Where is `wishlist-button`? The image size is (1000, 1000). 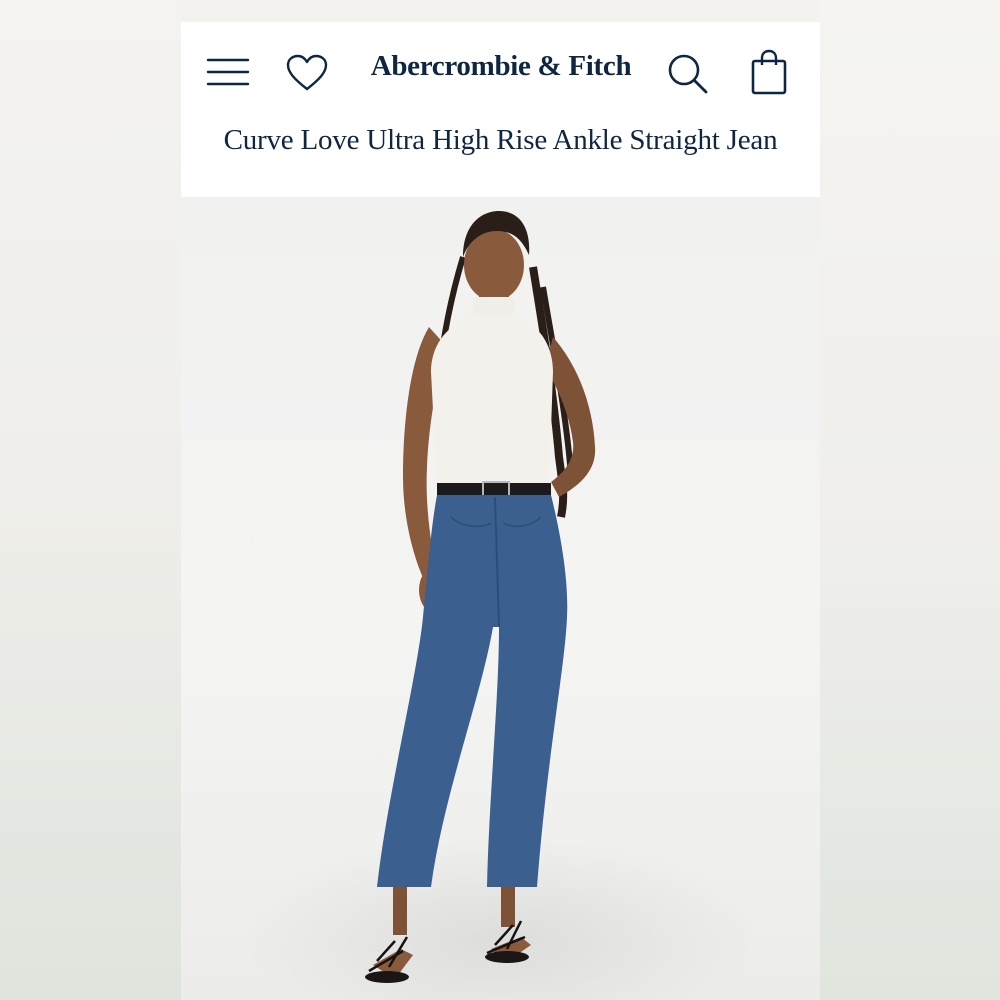
wishlist-button is located at coordinates (307, 73).